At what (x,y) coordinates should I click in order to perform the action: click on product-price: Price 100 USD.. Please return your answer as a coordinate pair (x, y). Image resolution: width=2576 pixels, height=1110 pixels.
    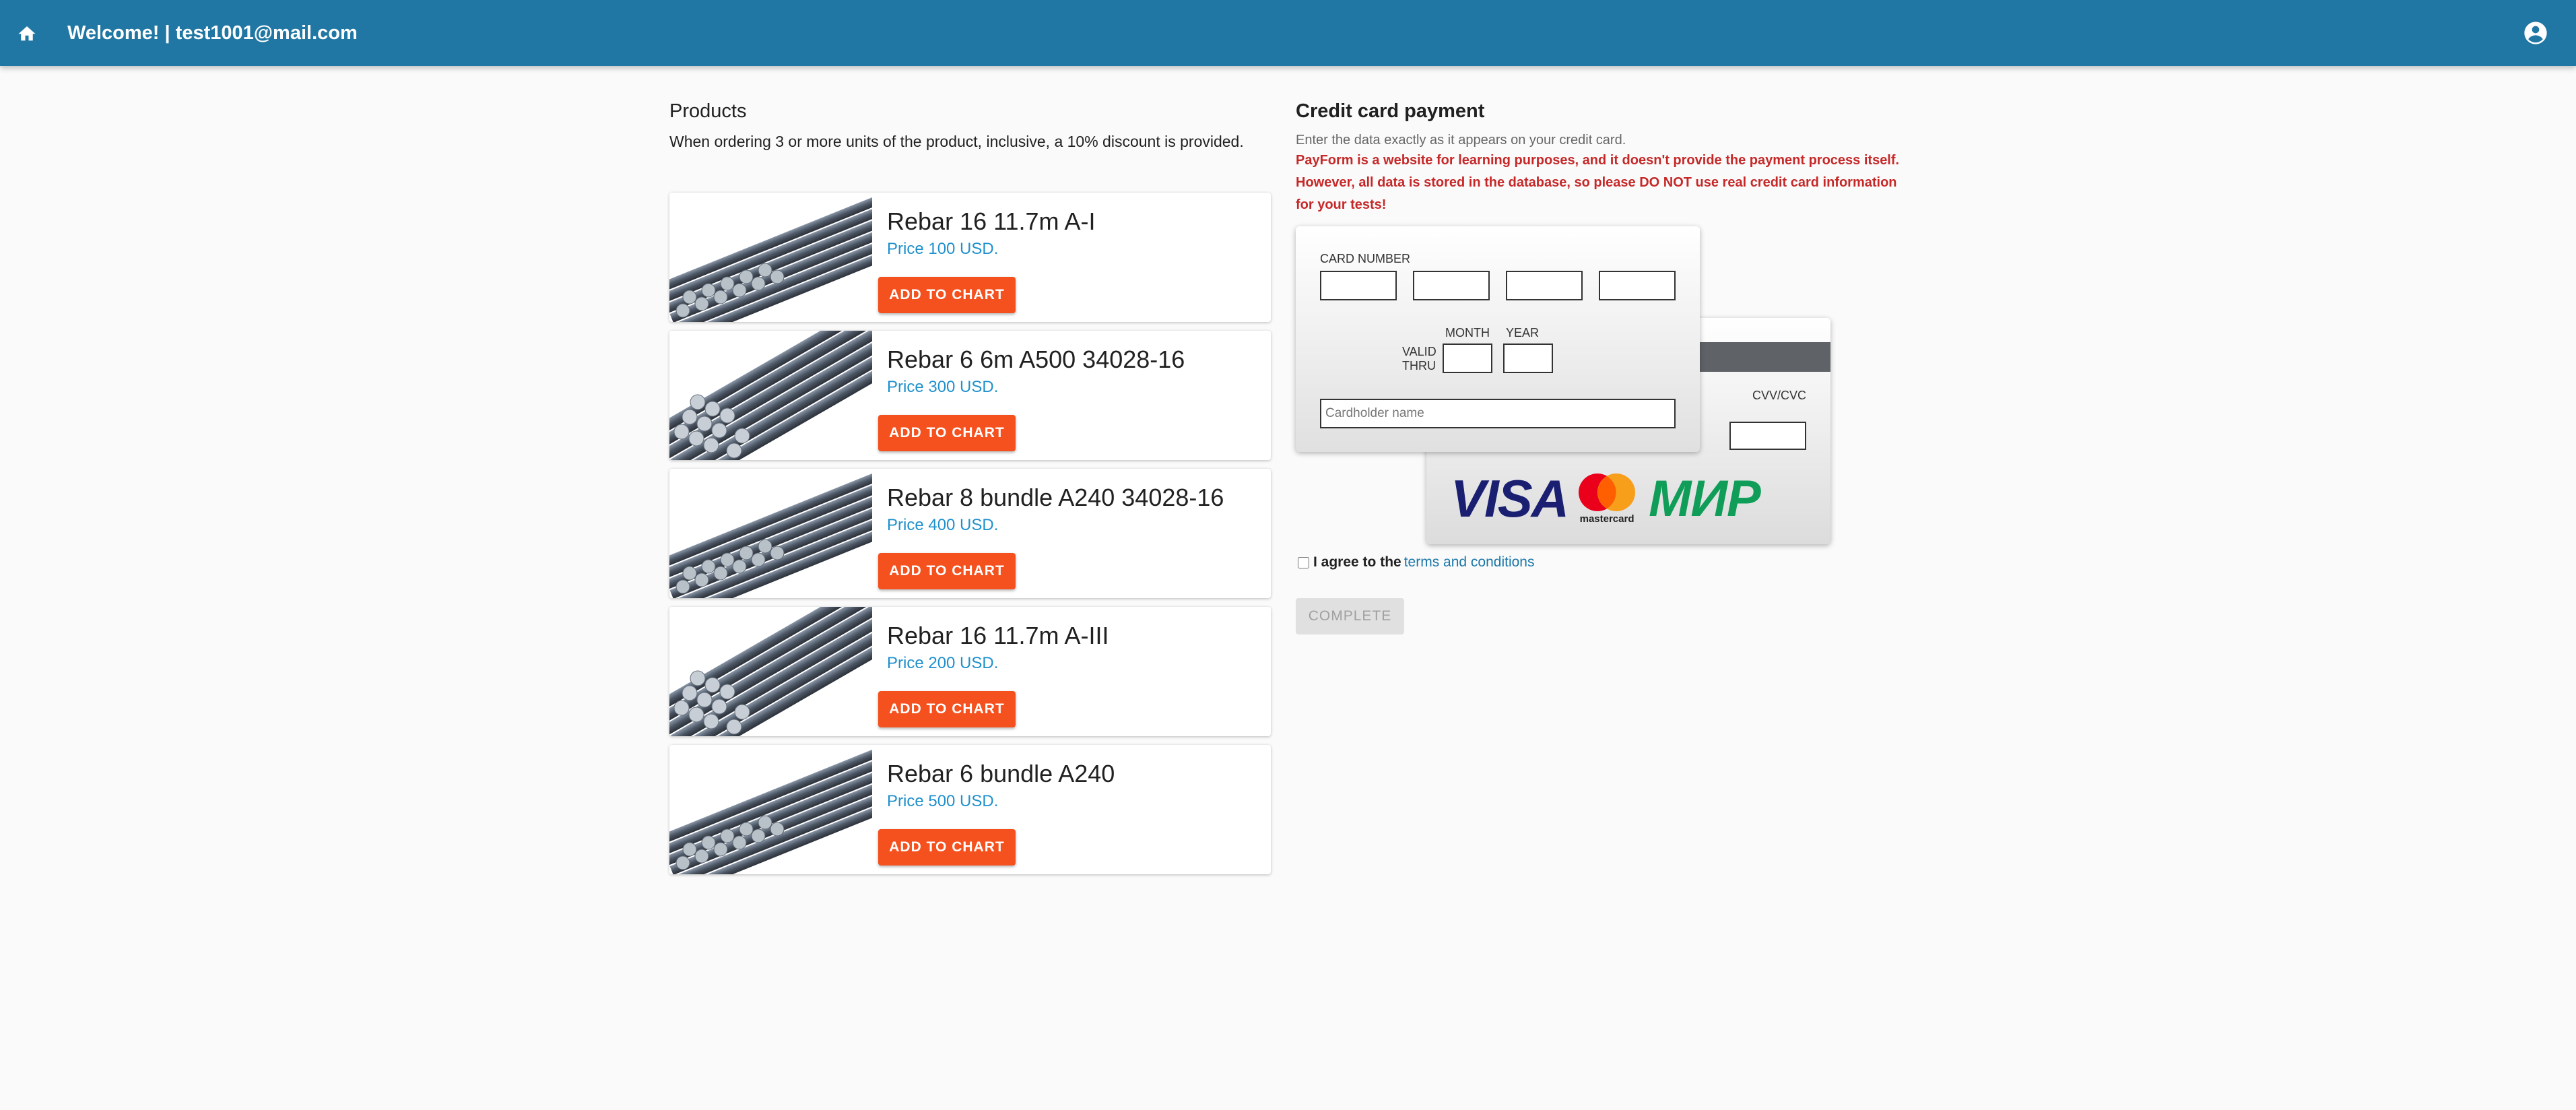
    Looking at the image, I should click on (943, 249).